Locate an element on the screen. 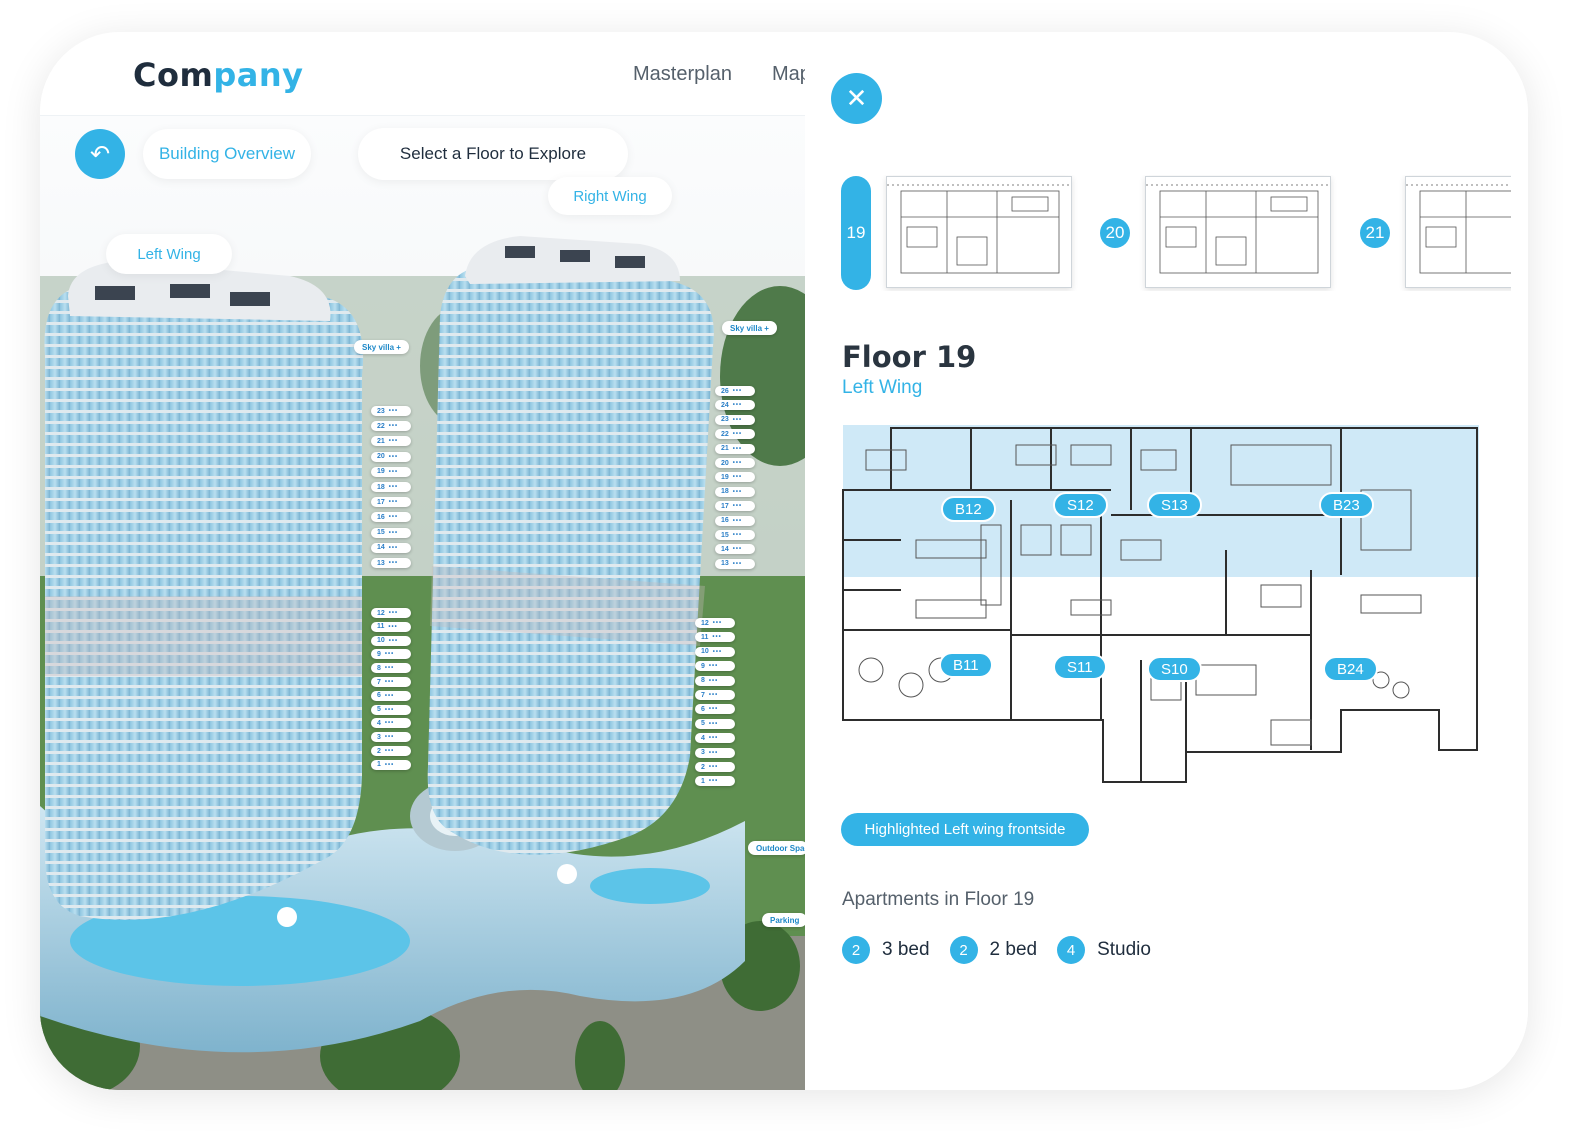 The height and width of the screenshot is (1142, 1574). apartment-type-3bed: 3 bed is located at coordinates (906, 949).